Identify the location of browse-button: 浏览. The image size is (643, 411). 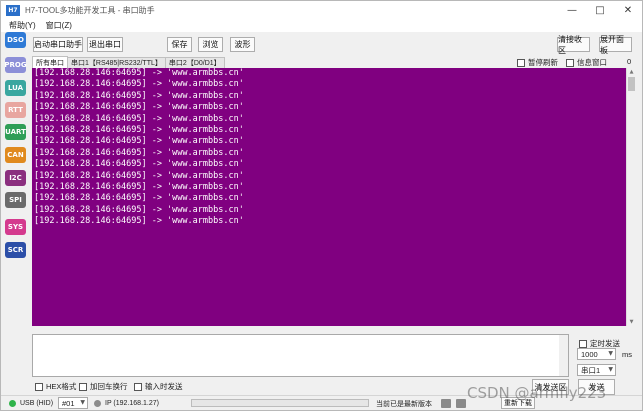
(210, 44).